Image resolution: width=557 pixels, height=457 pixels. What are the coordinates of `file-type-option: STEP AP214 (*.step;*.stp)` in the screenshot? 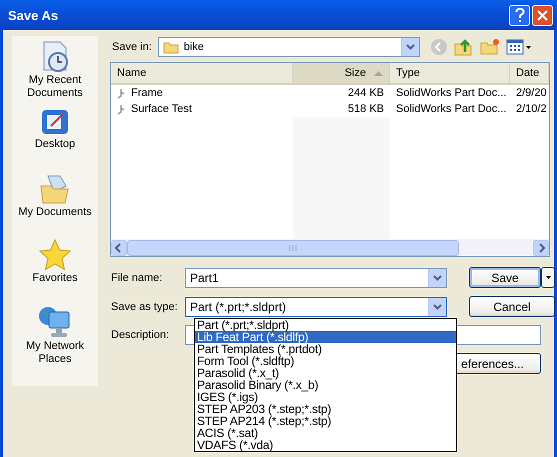 It's located at (325, 421).